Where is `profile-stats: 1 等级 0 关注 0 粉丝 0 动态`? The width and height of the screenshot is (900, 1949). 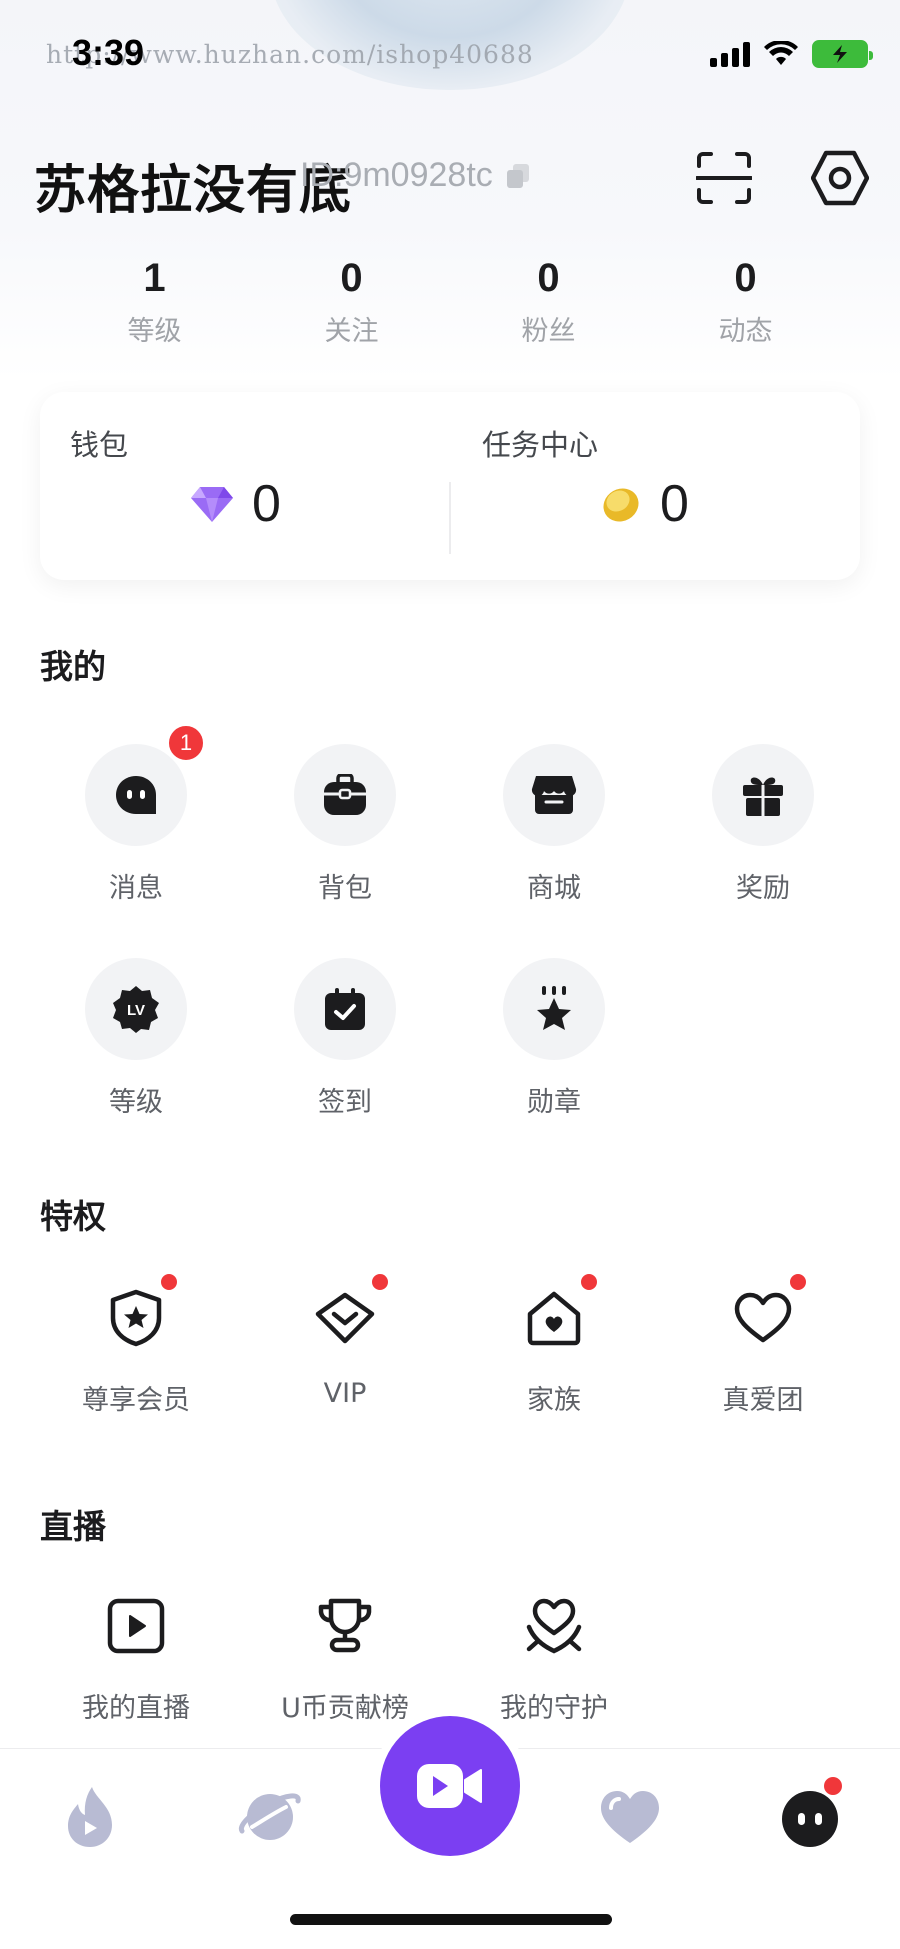 profile-stats: 1 等级 0 关注 0 粉丝 0 动态 is located at coordinates (450, 302).